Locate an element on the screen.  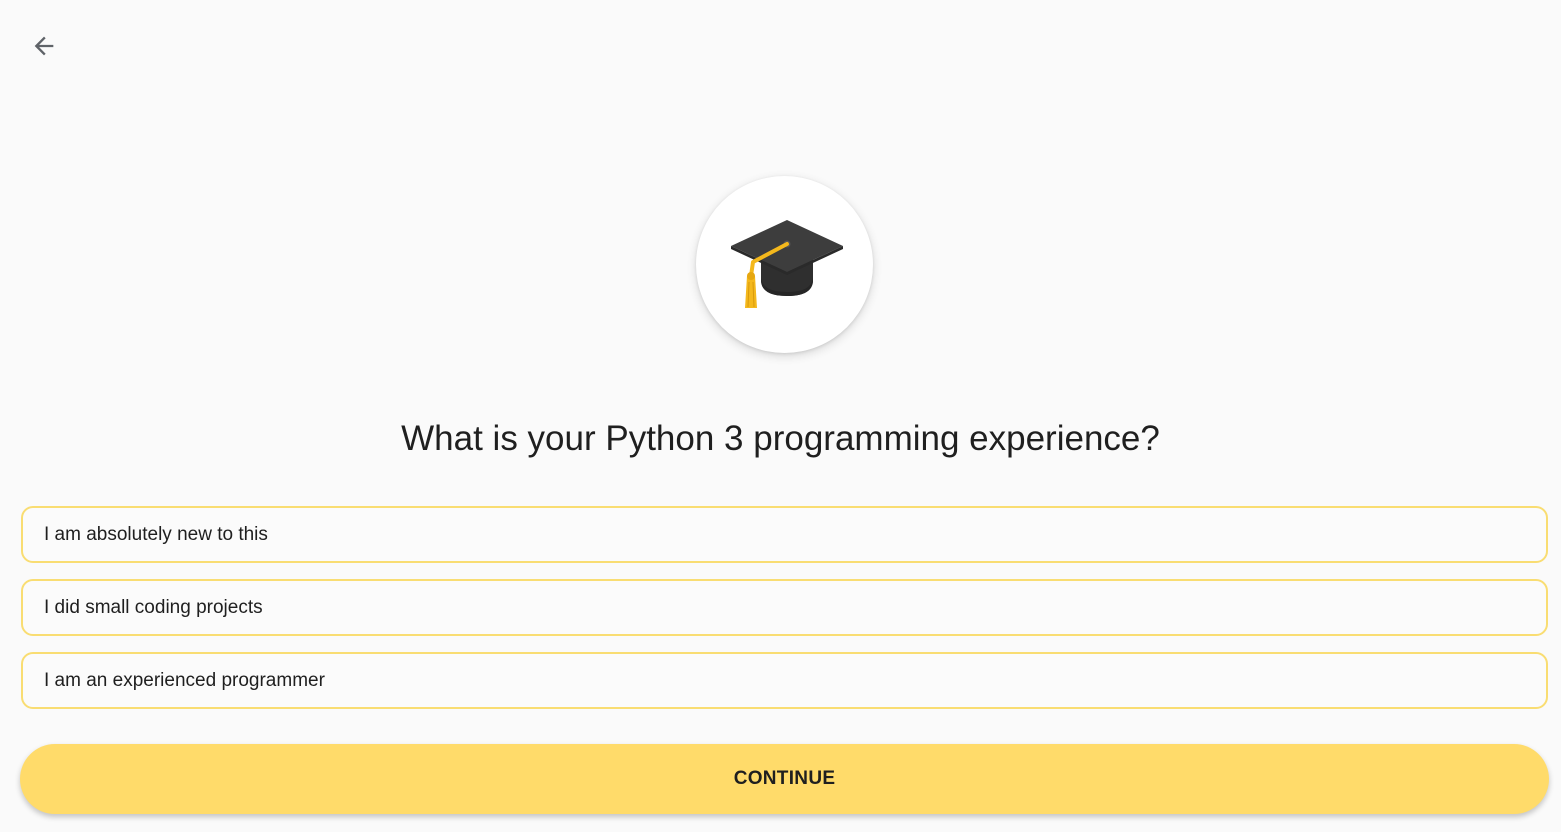
option-label: I am an experienced programmer is located at coordinates (184, 680).